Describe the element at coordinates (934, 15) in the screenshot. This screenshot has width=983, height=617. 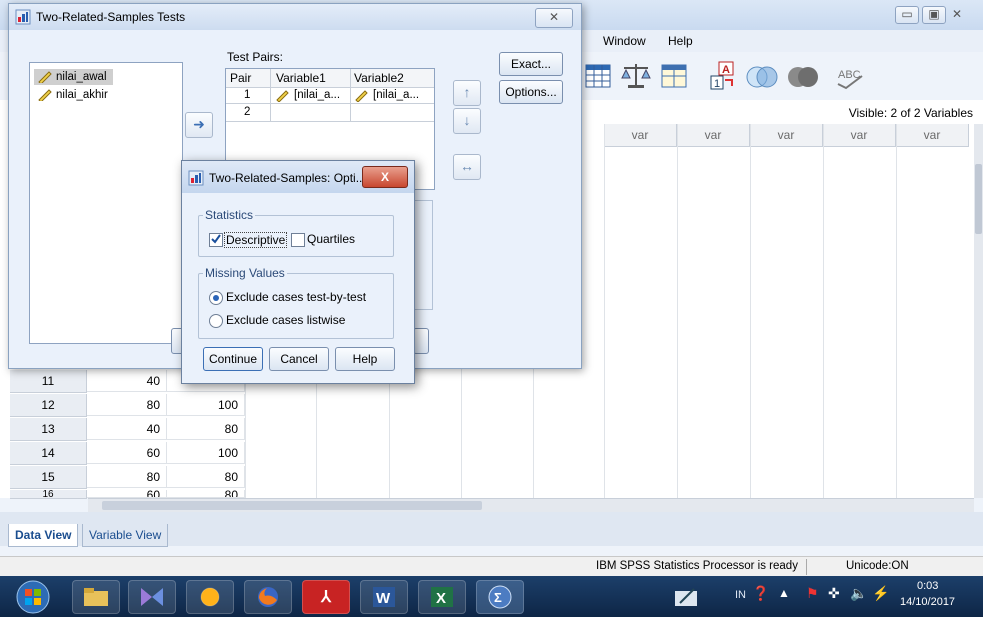
I see `maximize-button: ▣` at that location.